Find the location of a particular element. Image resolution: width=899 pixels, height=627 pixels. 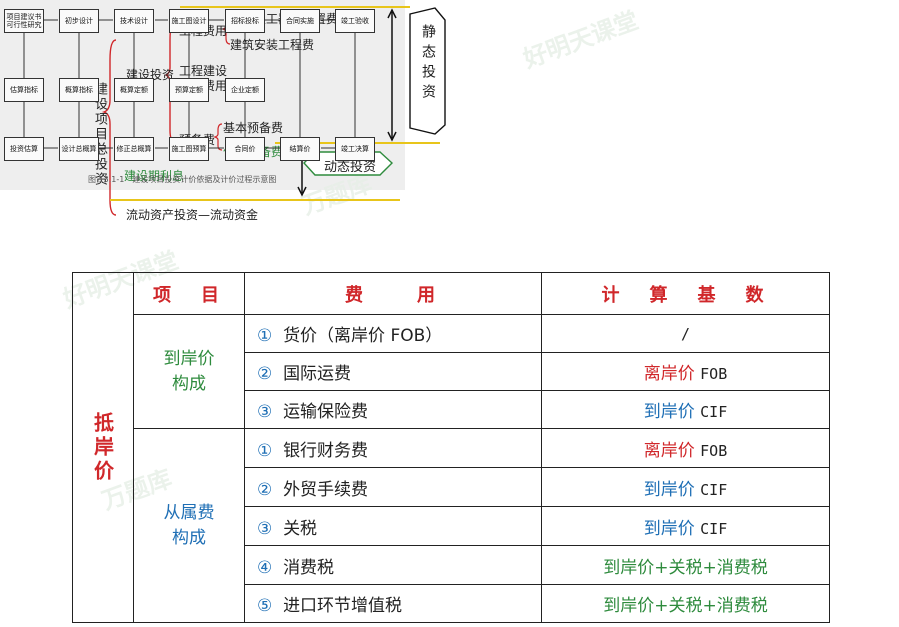

flow-box: 企业定额 is located at coordinates (245, 90).